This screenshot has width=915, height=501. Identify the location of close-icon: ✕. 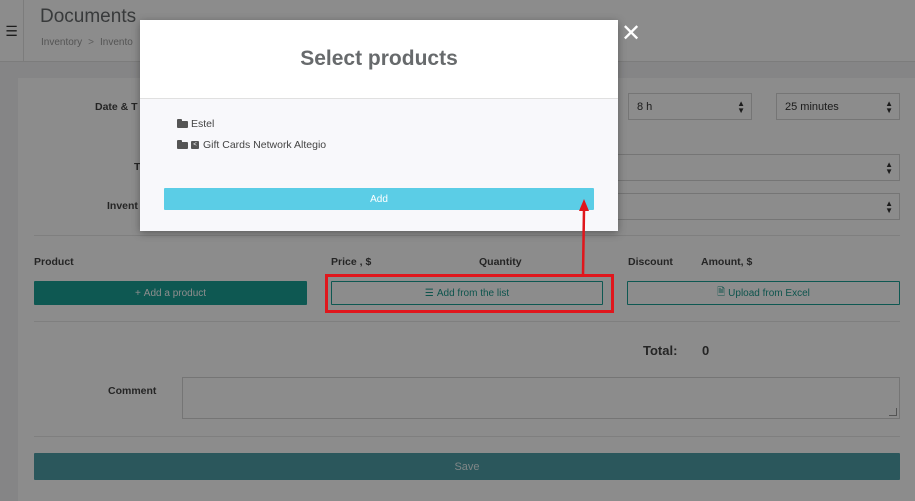
(631, 34).